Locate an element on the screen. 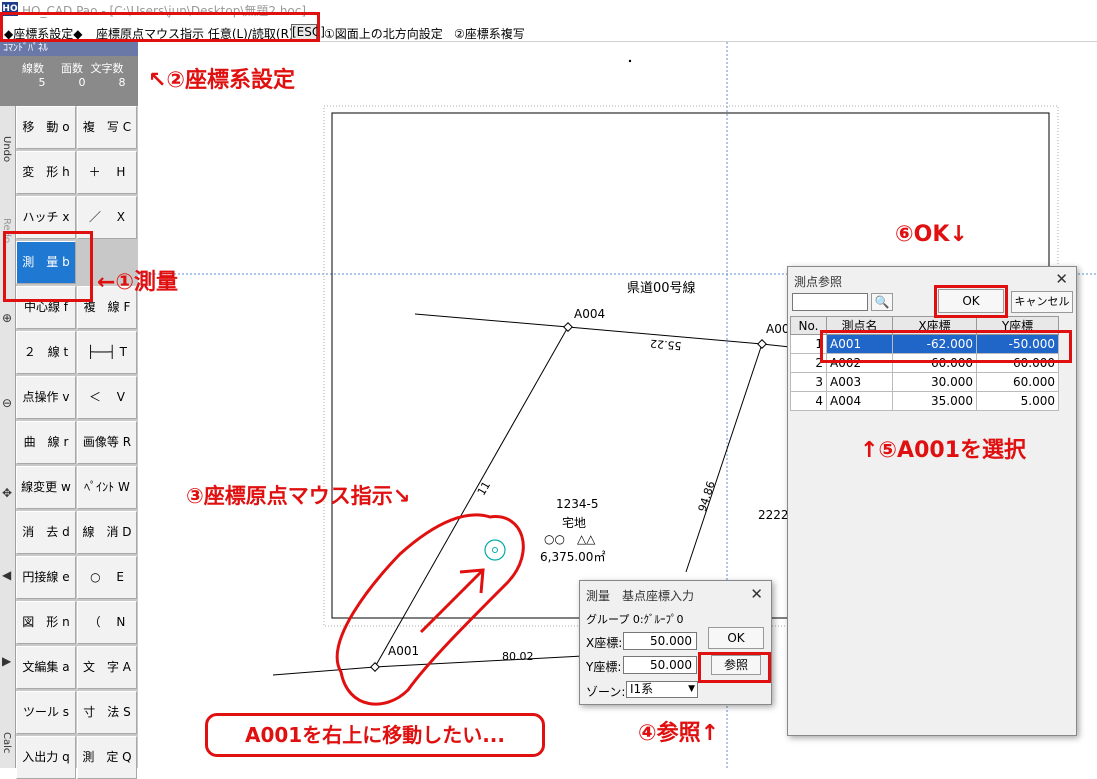 The width and height of the screenshot is (1097, 779). face-count-value: 0 is located at coordinates (82, 82).